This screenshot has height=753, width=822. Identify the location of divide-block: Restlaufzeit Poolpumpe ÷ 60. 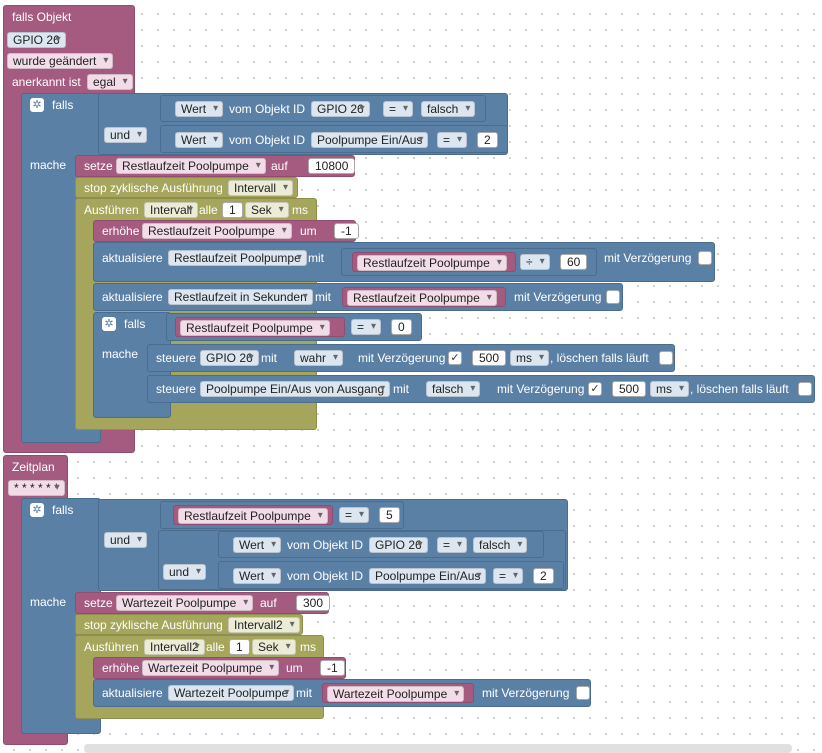
(469, 262).